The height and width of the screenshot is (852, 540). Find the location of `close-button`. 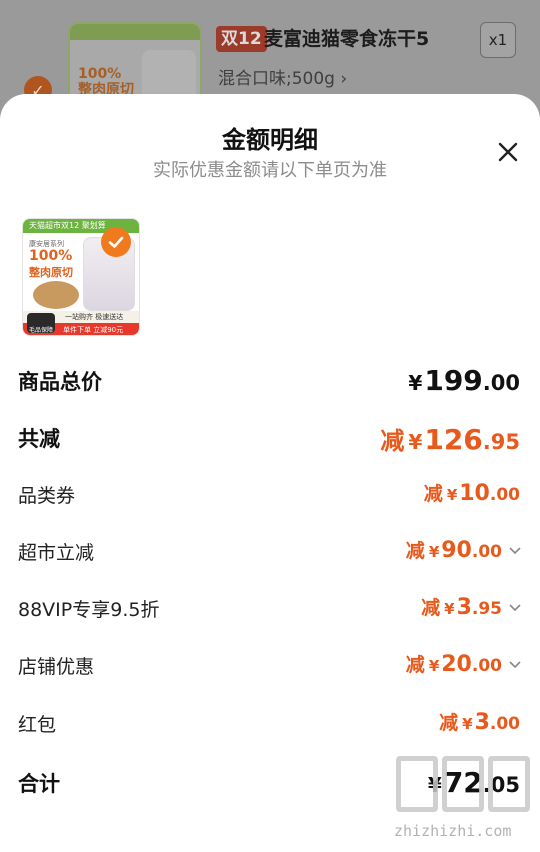

close-button is located at coordinates (508, 152).